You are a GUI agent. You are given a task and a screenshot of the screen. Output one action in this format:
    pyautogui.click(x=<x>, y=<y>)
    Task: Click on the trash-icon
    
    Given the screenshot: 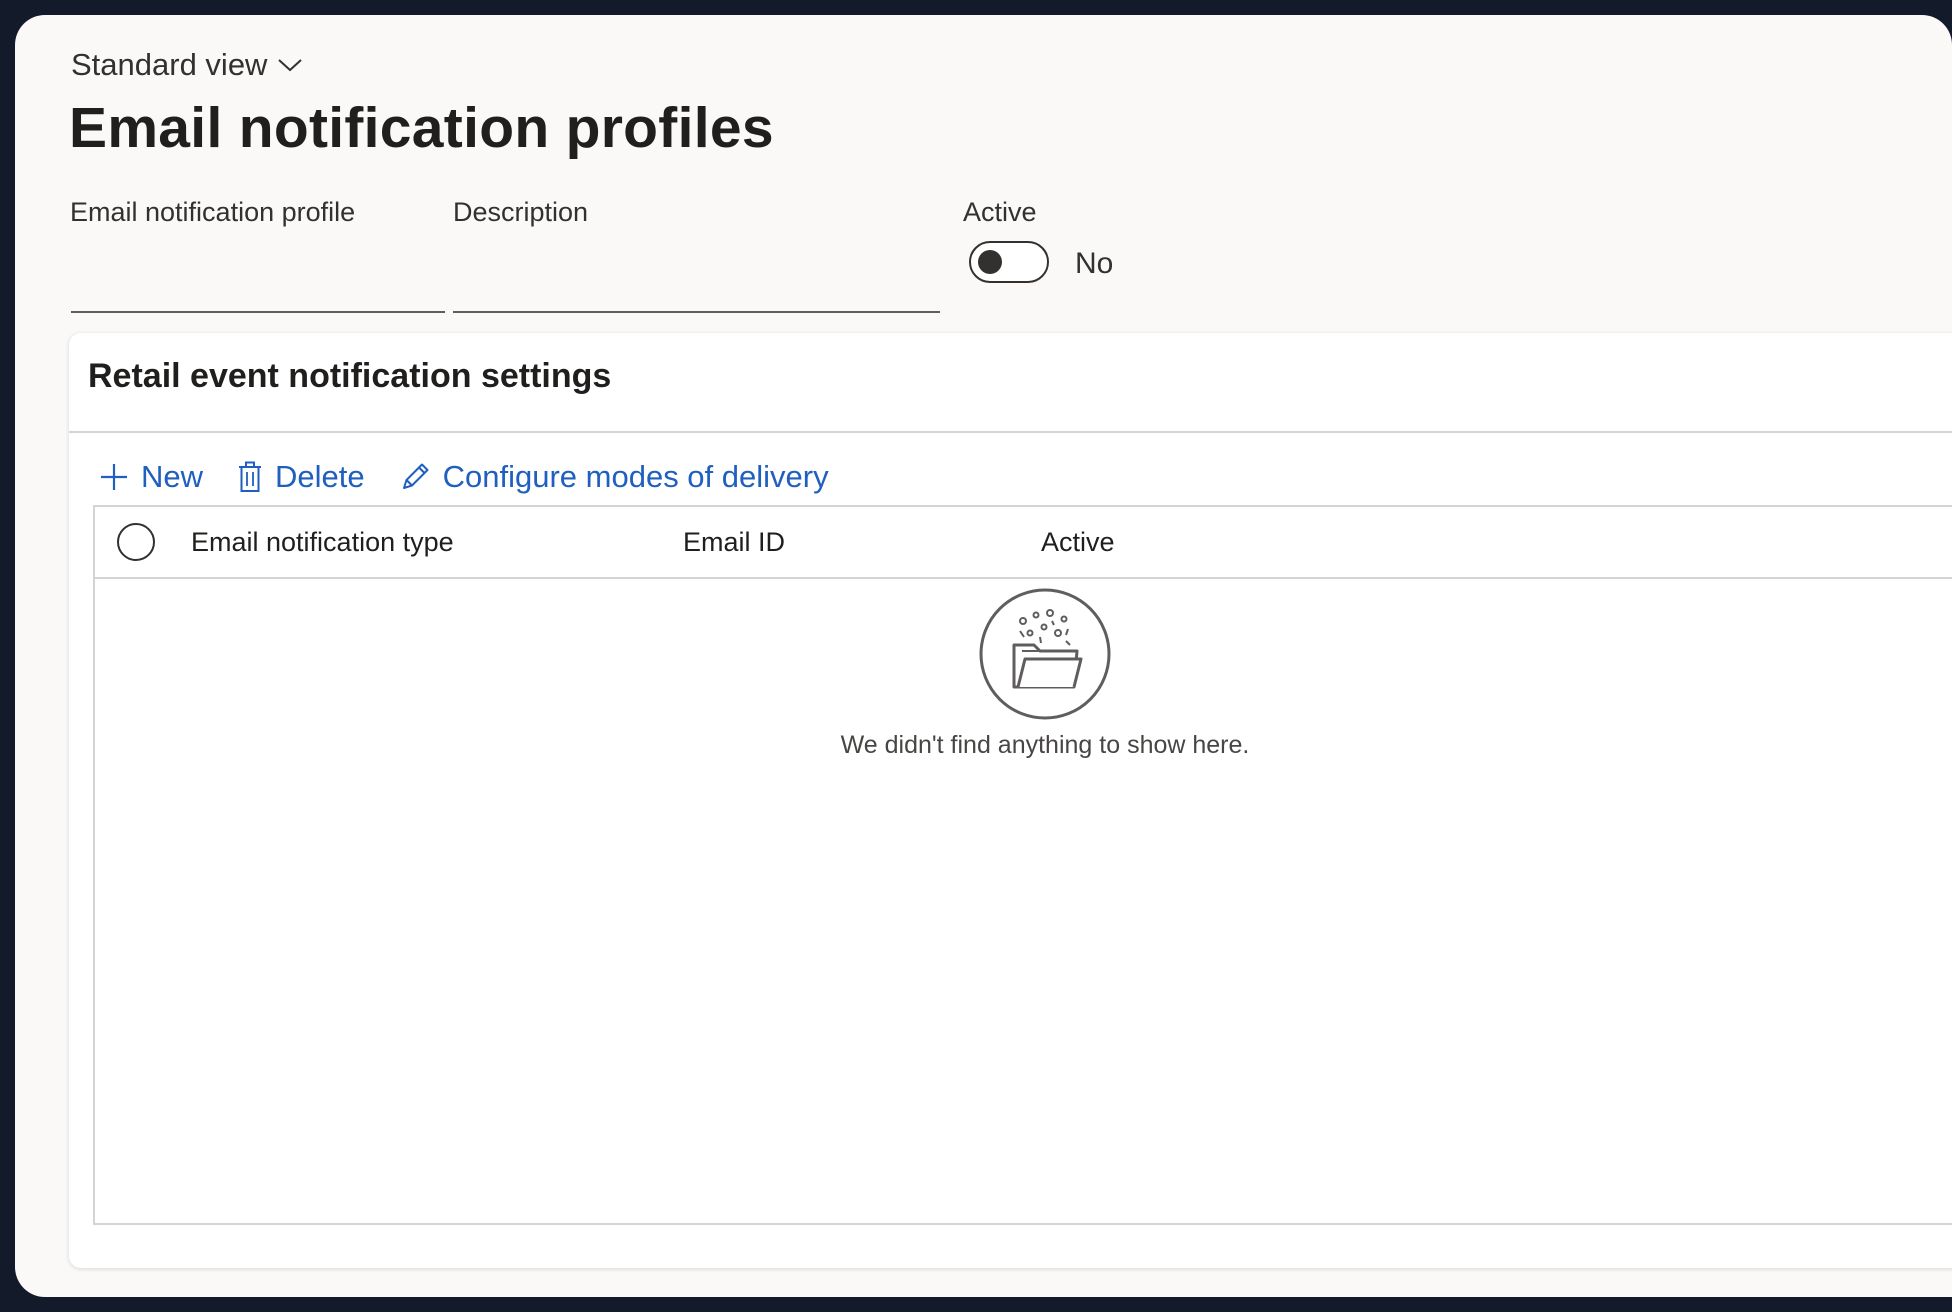 What is the action you would take?
    pyautogui.click(x=250, y=477)
    